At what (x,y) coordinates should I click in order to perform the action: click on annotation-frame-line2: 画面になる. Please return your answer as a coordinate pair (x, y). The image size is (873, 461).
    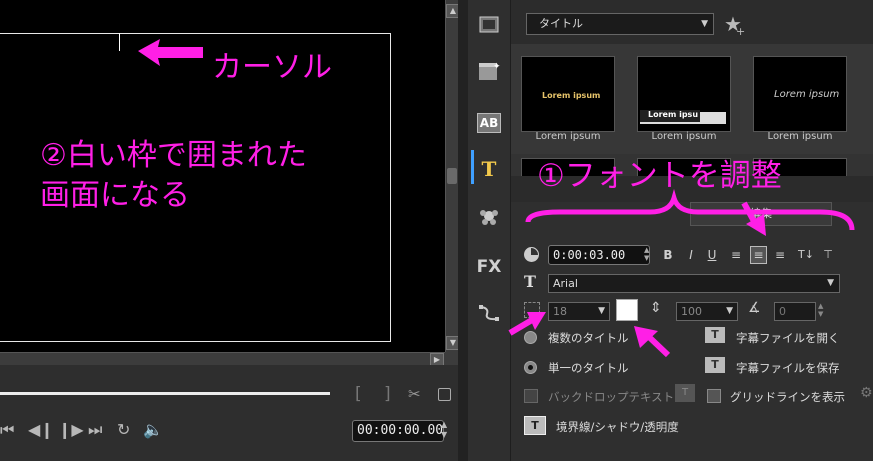
    Looking at the image, I should click on (115, 195).